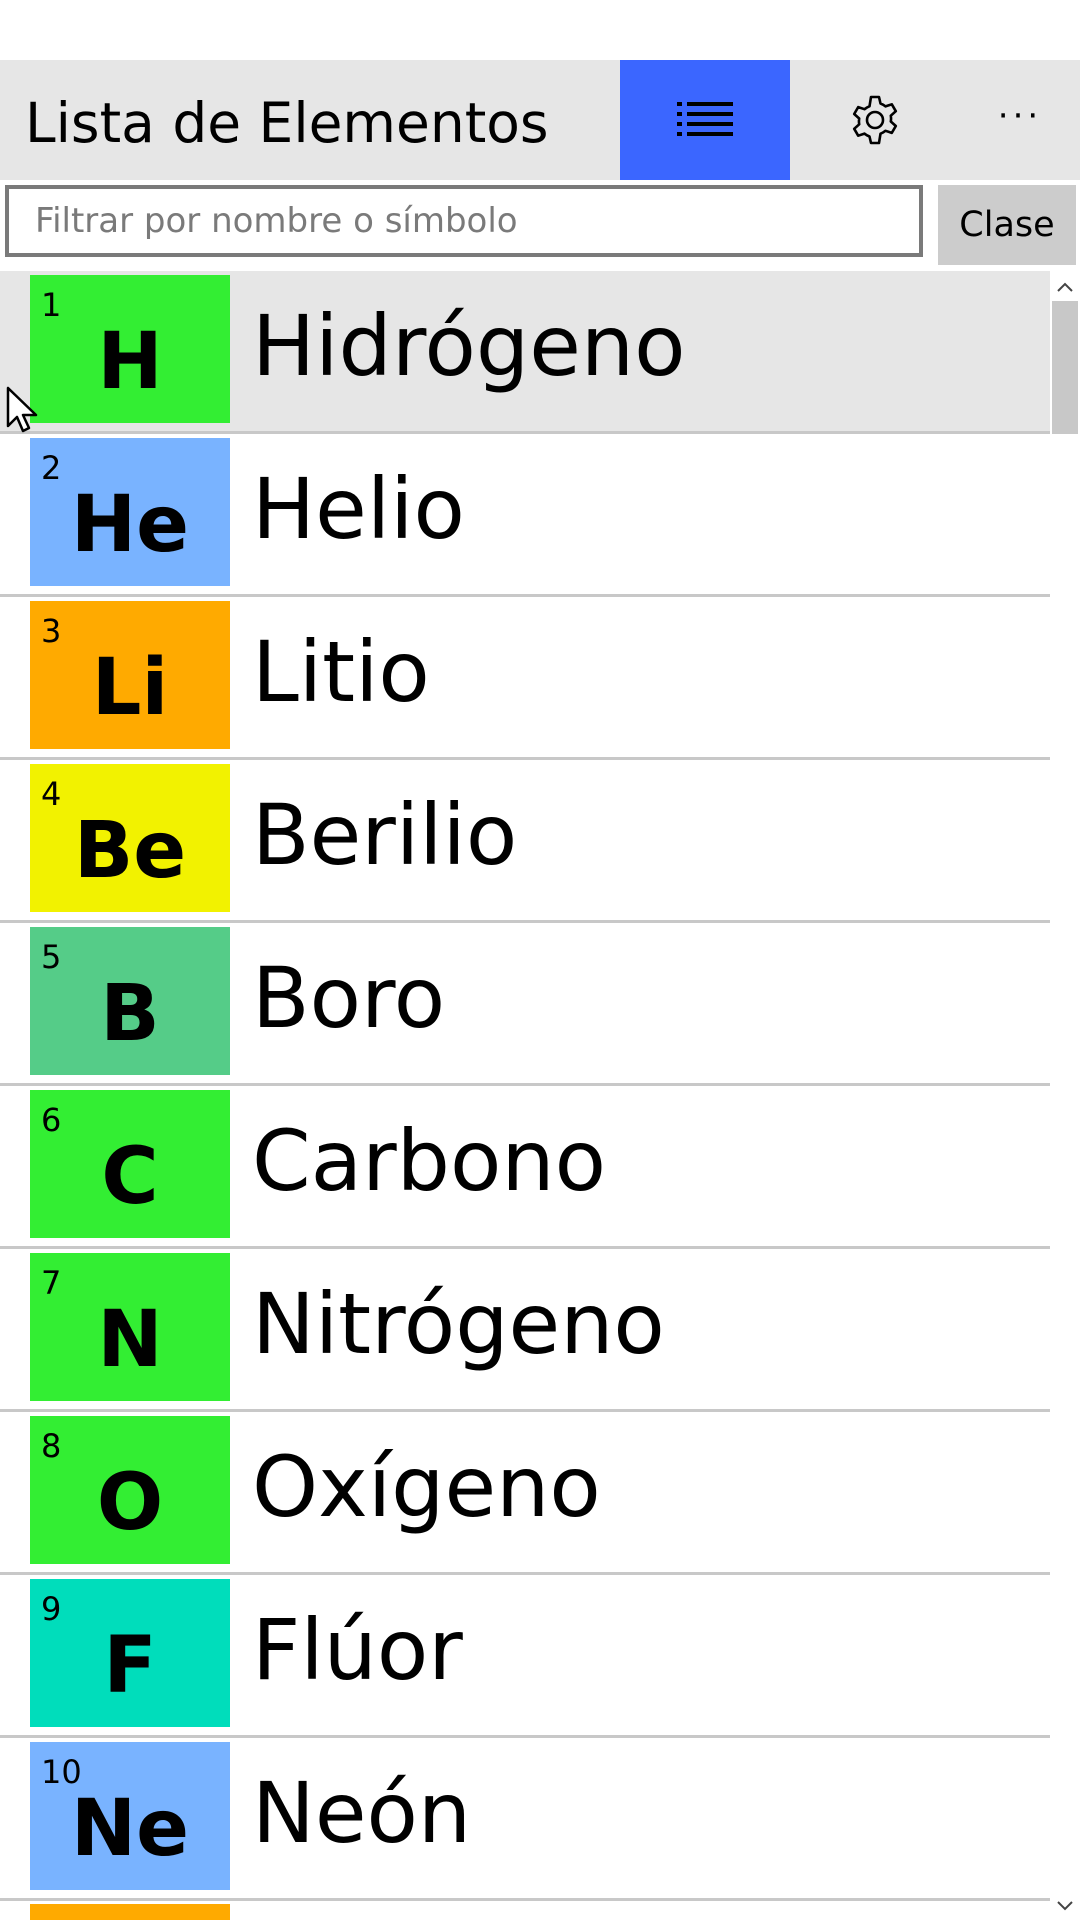 The height and width of the screenshot is (1920, 1080). Describe the element at coordinates (130, 1503) in the screenshot. I see `element-symbol: O` at that location.